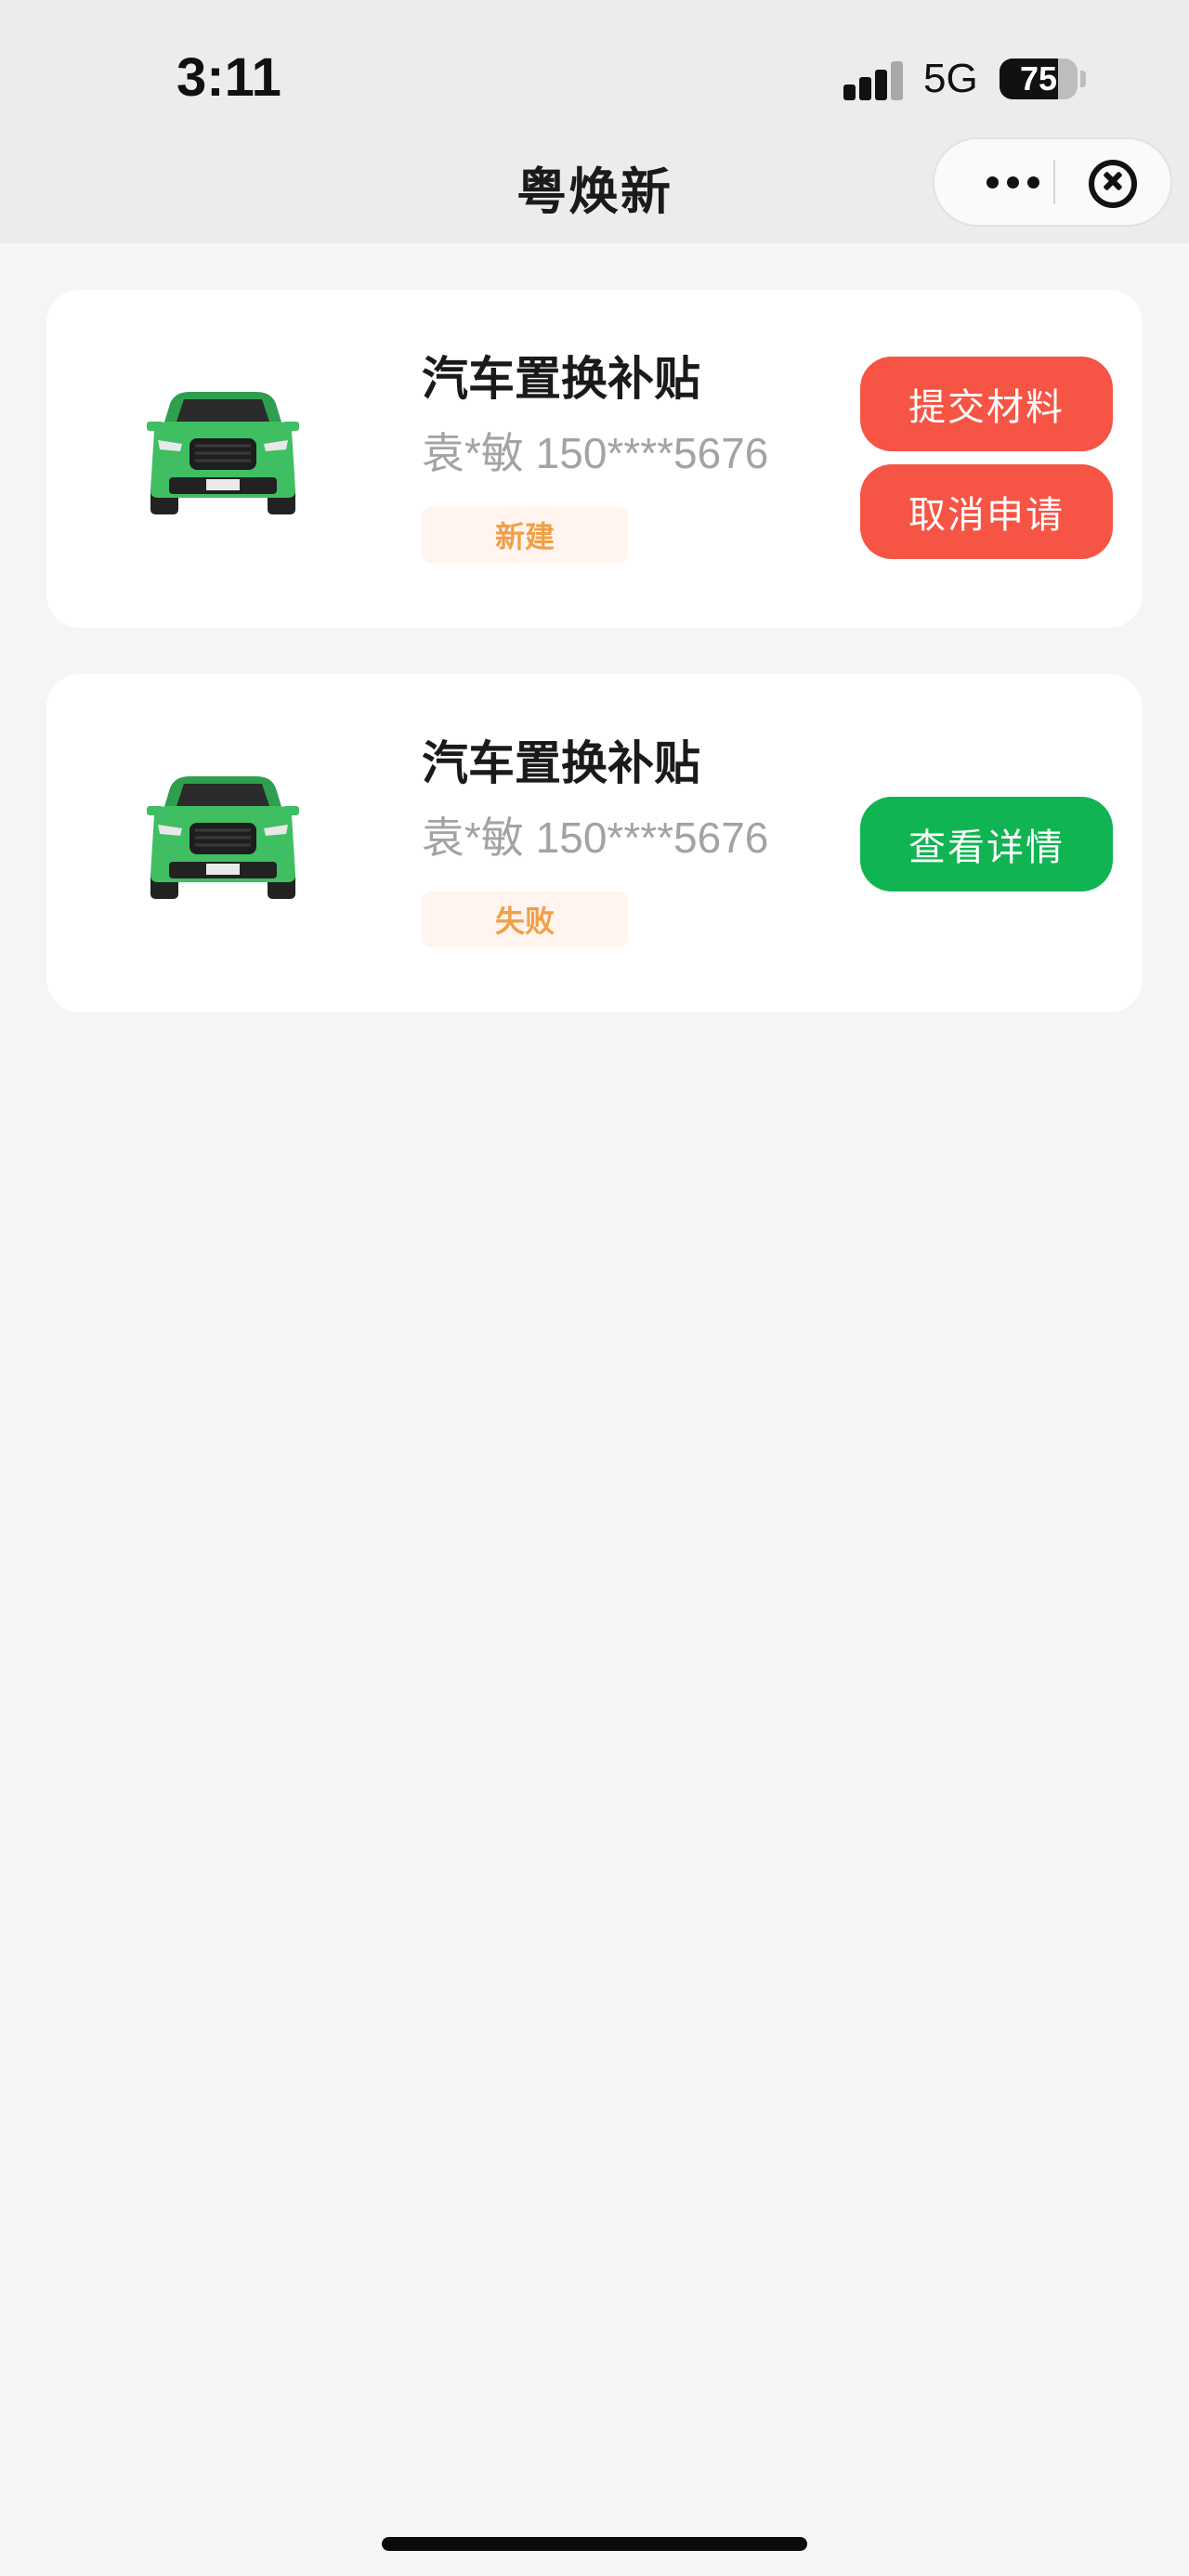 The width and height of the screenshot is (1189, 2576). What do you see at coordinates (1012, 182) in the screenshot?
I see `more-dots-icon` at bounding box center [1012, 182].